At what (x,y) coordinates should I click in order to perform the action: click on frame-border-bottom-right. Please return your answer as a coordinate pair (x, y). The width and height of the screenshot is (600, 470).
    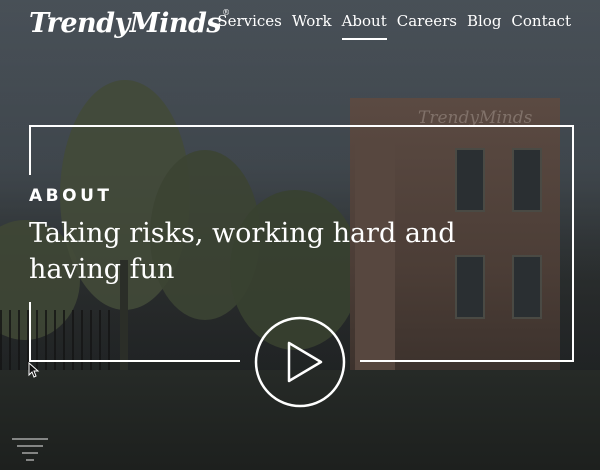
    Looking at the image, I should click on (467, 361).